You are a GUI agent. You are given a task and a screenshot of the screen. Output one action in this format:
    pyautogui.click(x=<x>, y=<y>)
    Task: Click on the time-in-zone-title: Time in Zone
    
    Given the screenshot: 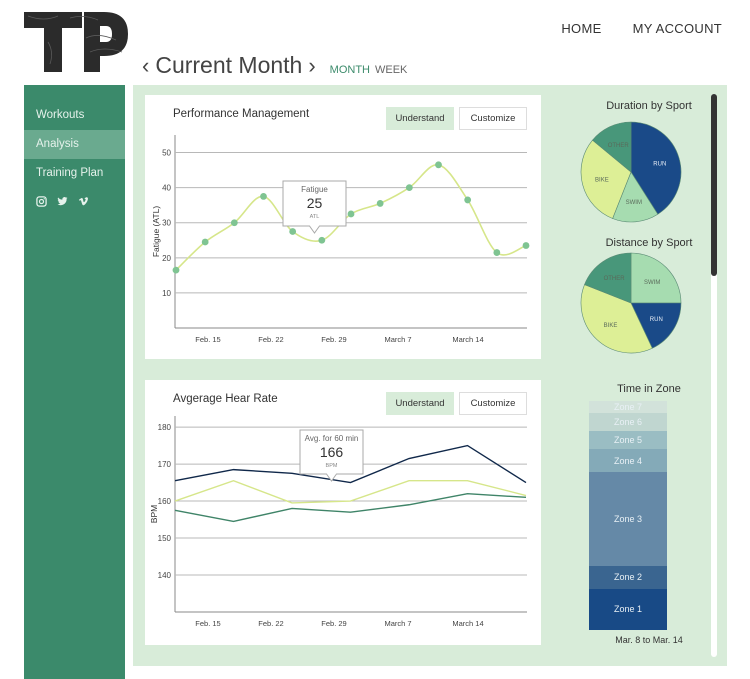 What is the action you would take?
    pyautogui.click(x=649, y=389)
    